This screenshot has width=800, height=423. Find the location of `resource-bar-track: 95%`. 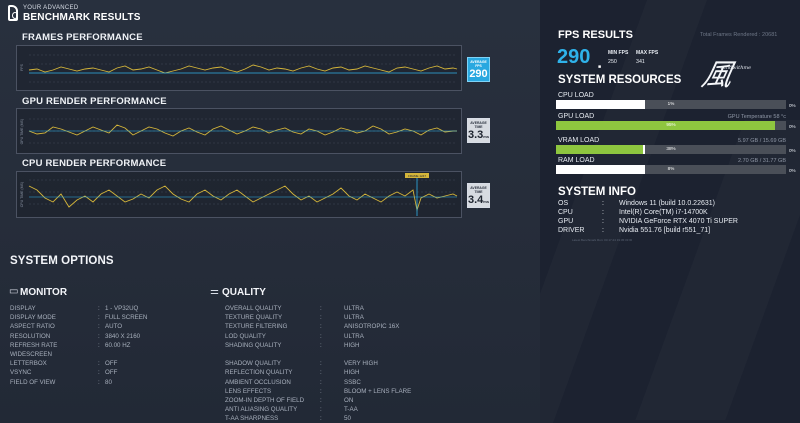

resource-bar-track: 95% is located at coordinates (671, 125).